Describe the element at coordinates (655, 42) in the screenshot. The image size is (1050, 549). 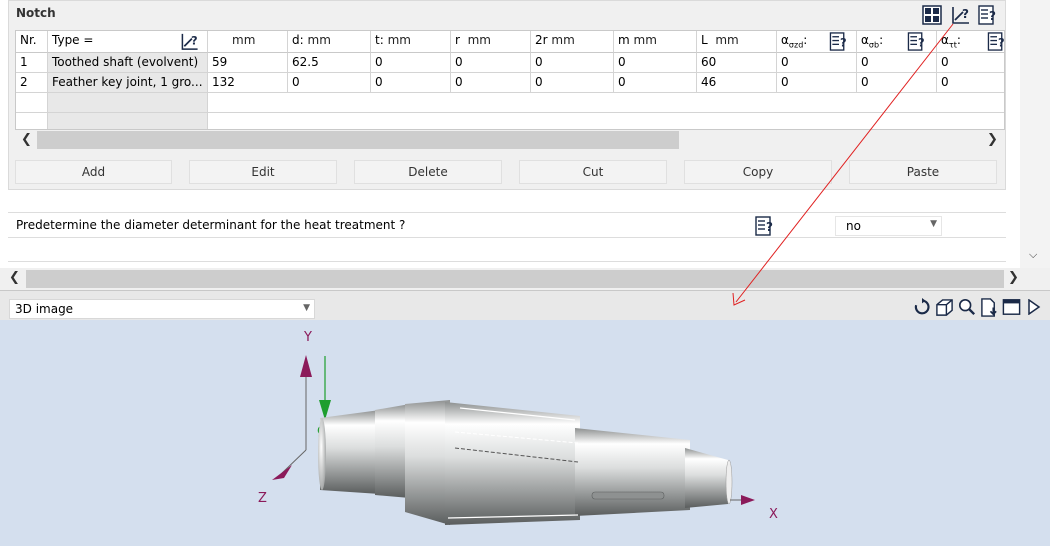
I see `col-header-m: m mm` at that location.